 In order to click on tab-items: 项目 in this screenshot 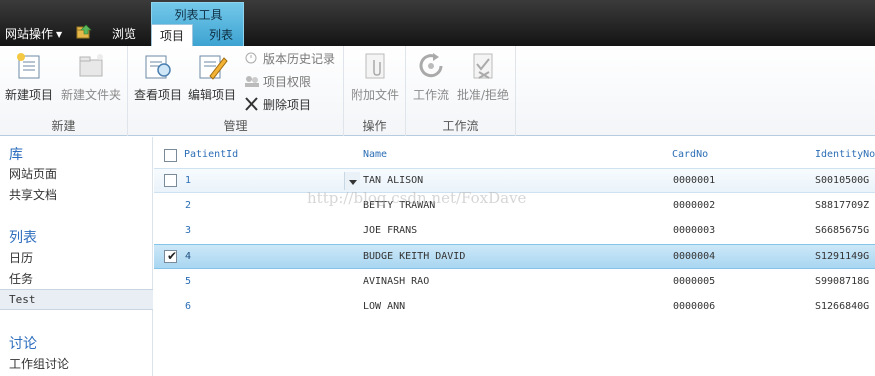, I will do `click(172, 35)`.